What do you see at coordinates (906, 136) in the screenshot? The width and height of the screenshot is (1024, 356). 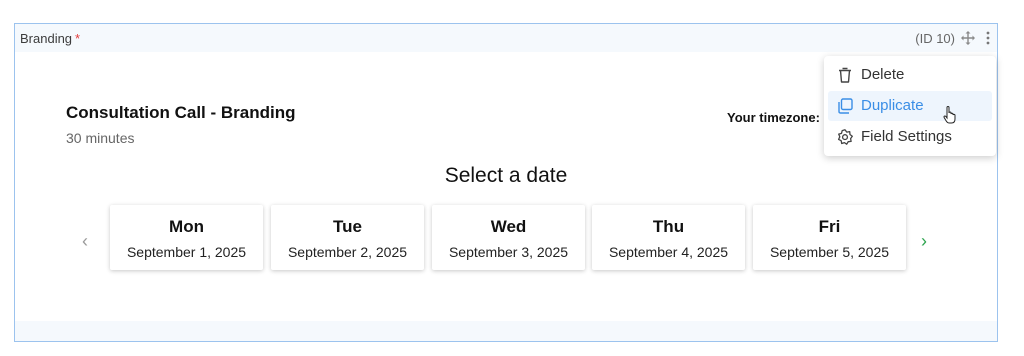 I see `menu-item-label: Field Settings` at bounding box center [906, 136].